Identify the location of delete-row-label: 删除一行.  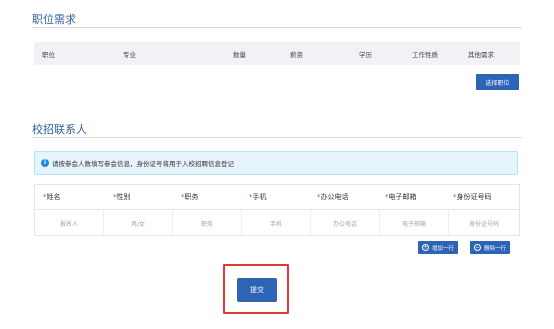
(495, 248).